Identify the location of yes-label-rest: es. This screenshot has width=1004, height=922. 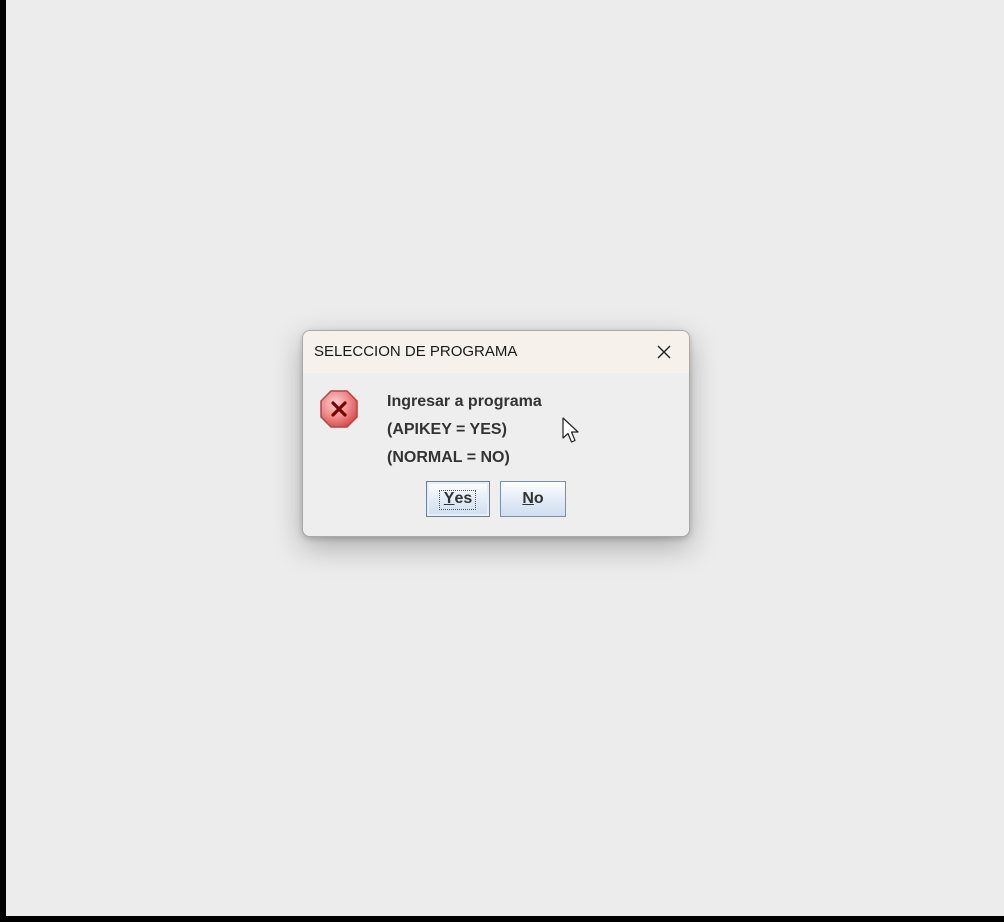
(463, 498).